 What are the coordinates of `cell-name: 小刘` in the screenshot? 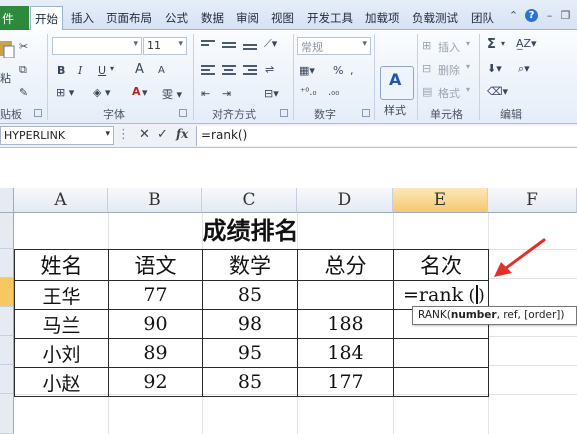 It's located at (61, 353).